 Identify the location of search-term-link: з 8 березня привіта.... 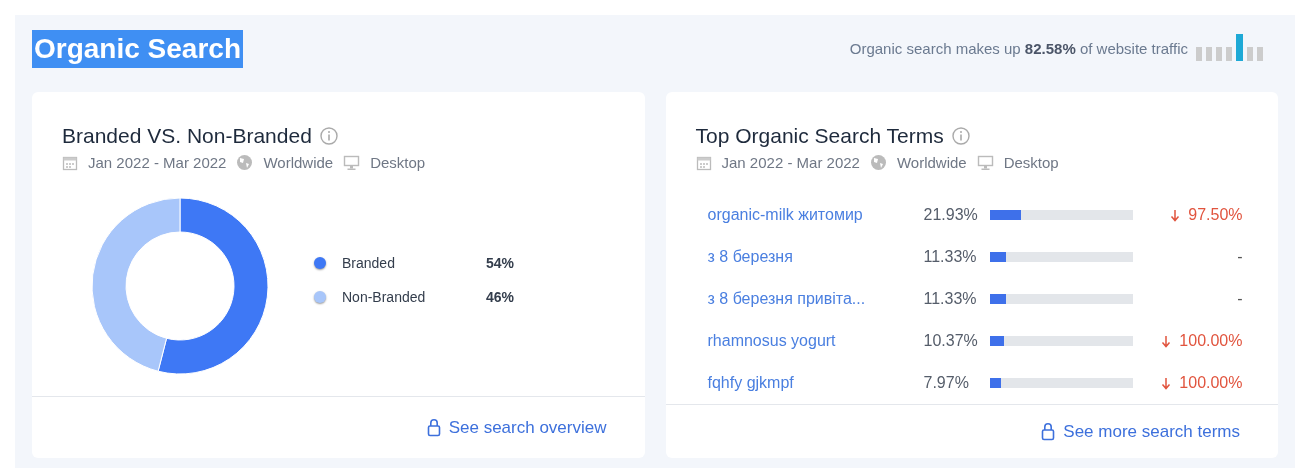
(815, 299).